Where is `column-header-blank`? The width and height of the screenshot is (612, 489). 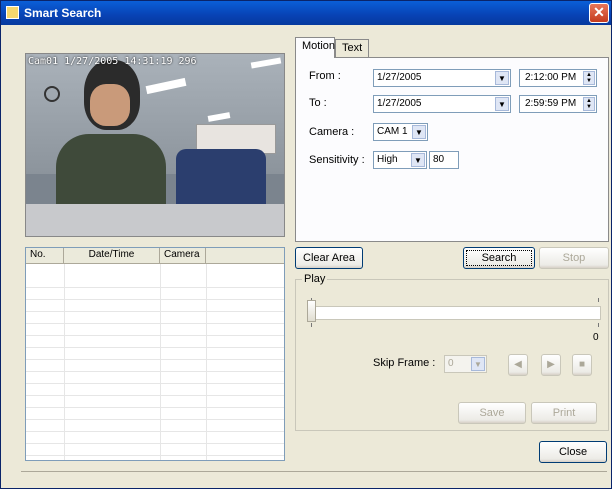
column-header-blank is located at coordinates (245, 256).